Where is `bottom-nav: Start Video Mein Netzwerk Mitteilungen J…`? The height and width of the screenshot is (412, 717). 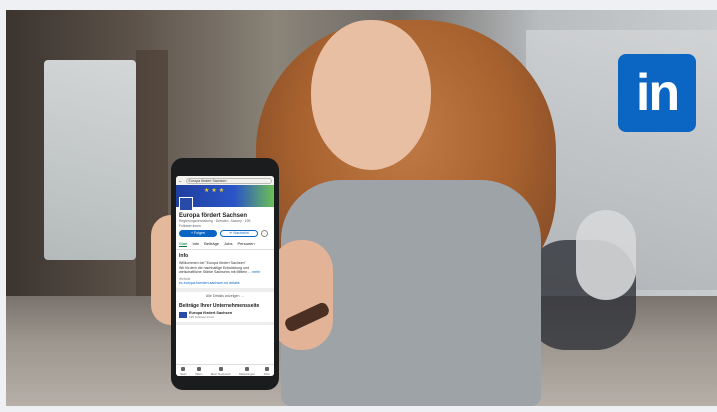
bottom-nav: Start Video Mein Netzwerk Mitteilungen J… is located at coordinates (225, 370).